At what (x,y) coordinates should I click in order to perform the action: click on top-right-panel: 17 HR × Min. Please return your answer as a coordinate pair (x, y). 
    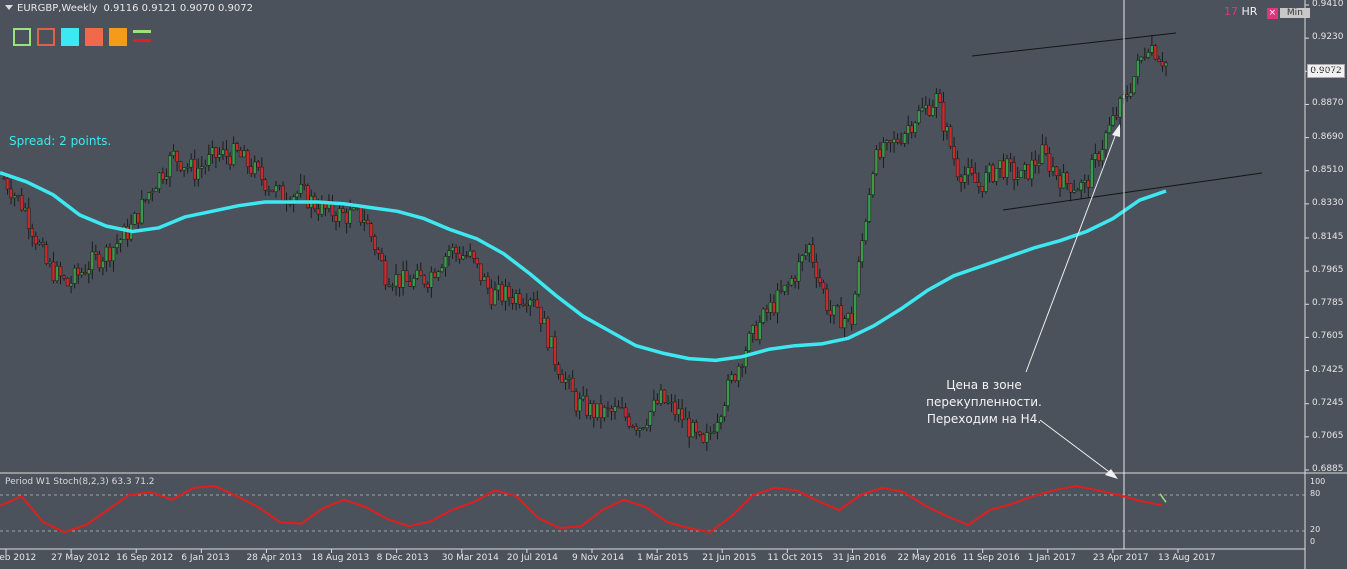
    Looking at the image, I should click on (1267, 12).